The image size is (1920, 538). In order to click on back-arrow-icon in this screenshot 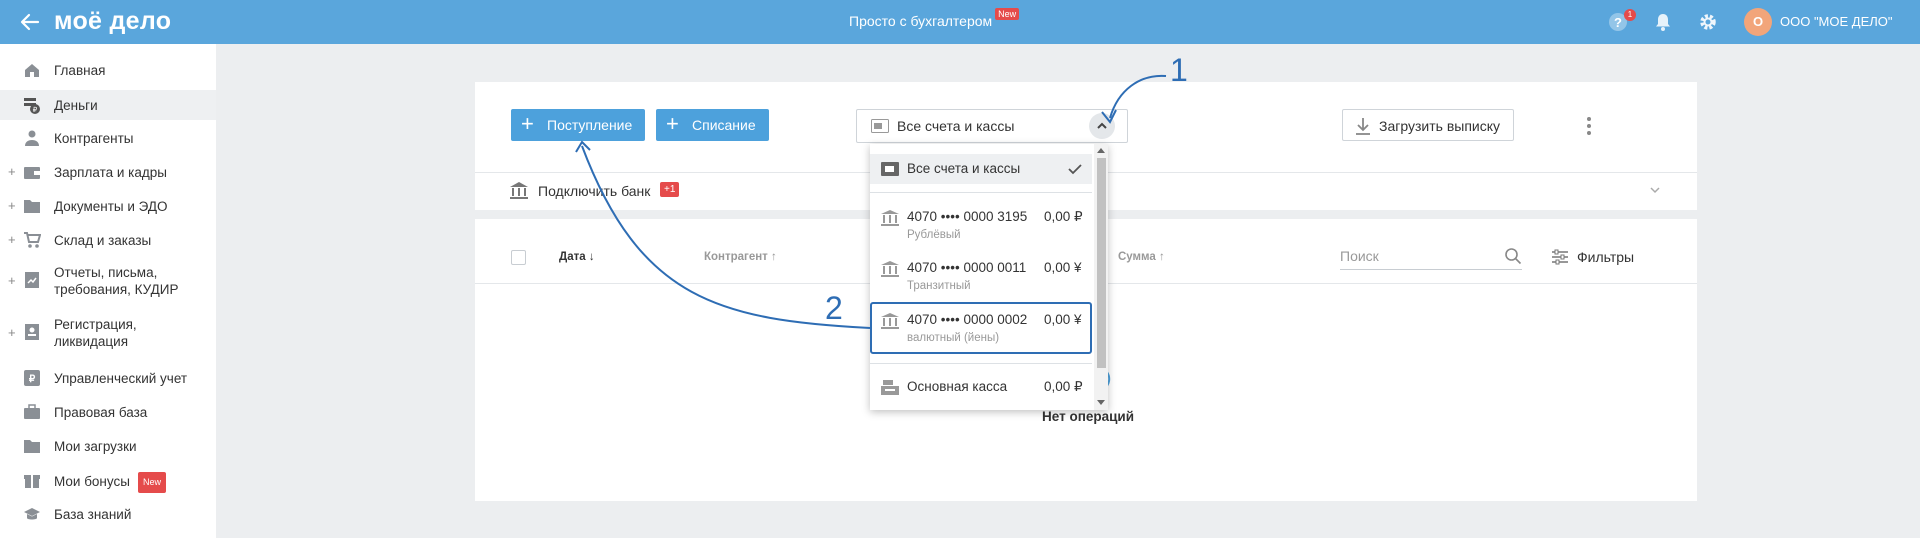, I will do `click(30, 22)`.